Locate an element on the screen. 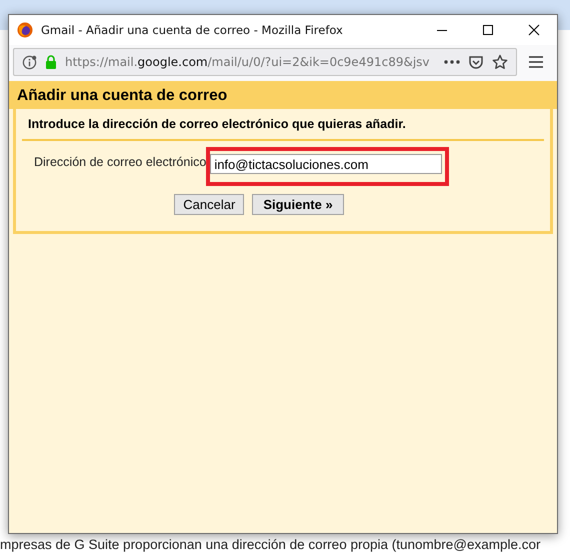 This screenshot has height=553, width=570. next-button: Siguiente » is located at coordinates (298, 204).